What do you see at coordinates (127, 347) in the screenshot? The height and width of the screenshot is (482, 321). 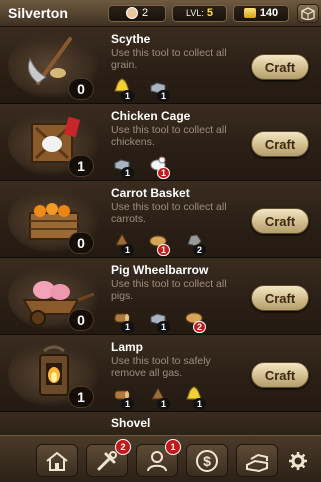 I see `tool-name: Lamp` at bounding box center [127, 347].